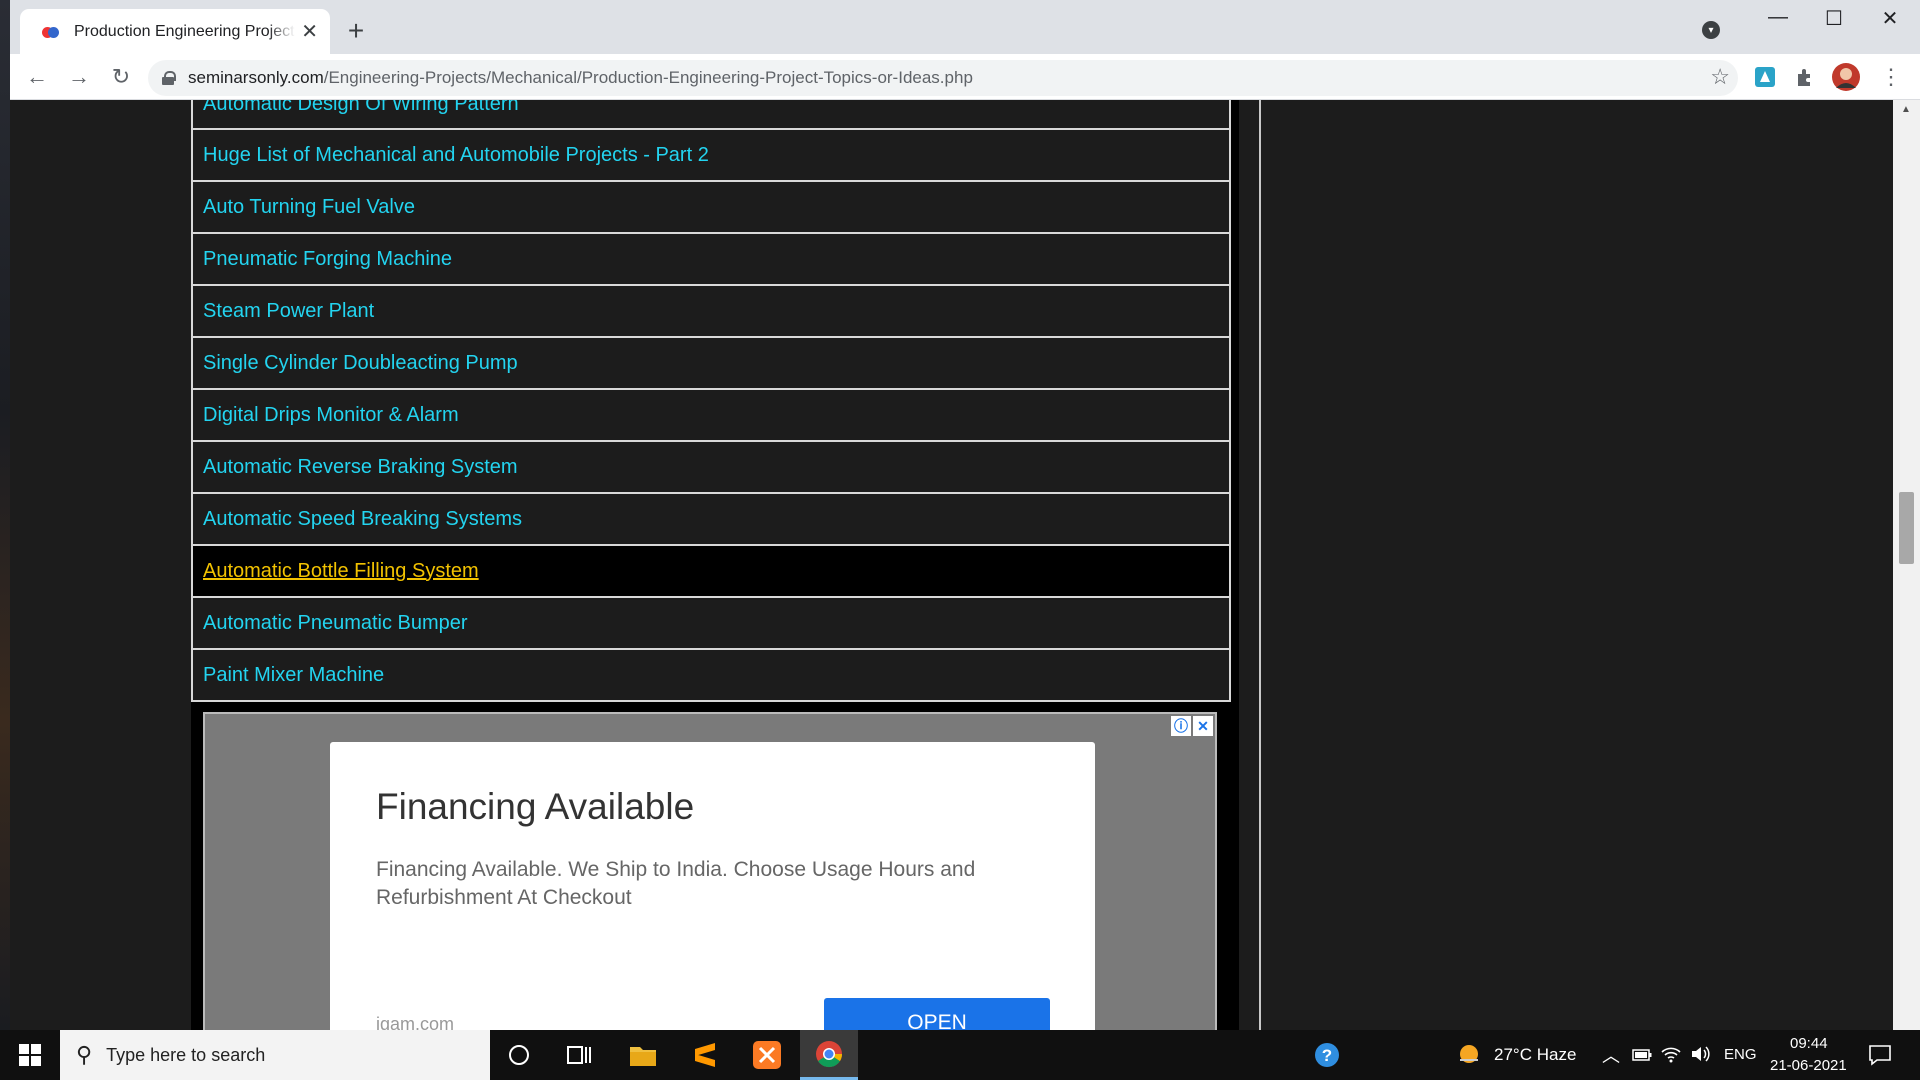 The height and width of the screenshot is (1080, 1920). What do you see at coordinates (711, 208) in the screenshot?
I see `list-item: Auto Turning Fuel Valve` at bounding box center [711, 208].